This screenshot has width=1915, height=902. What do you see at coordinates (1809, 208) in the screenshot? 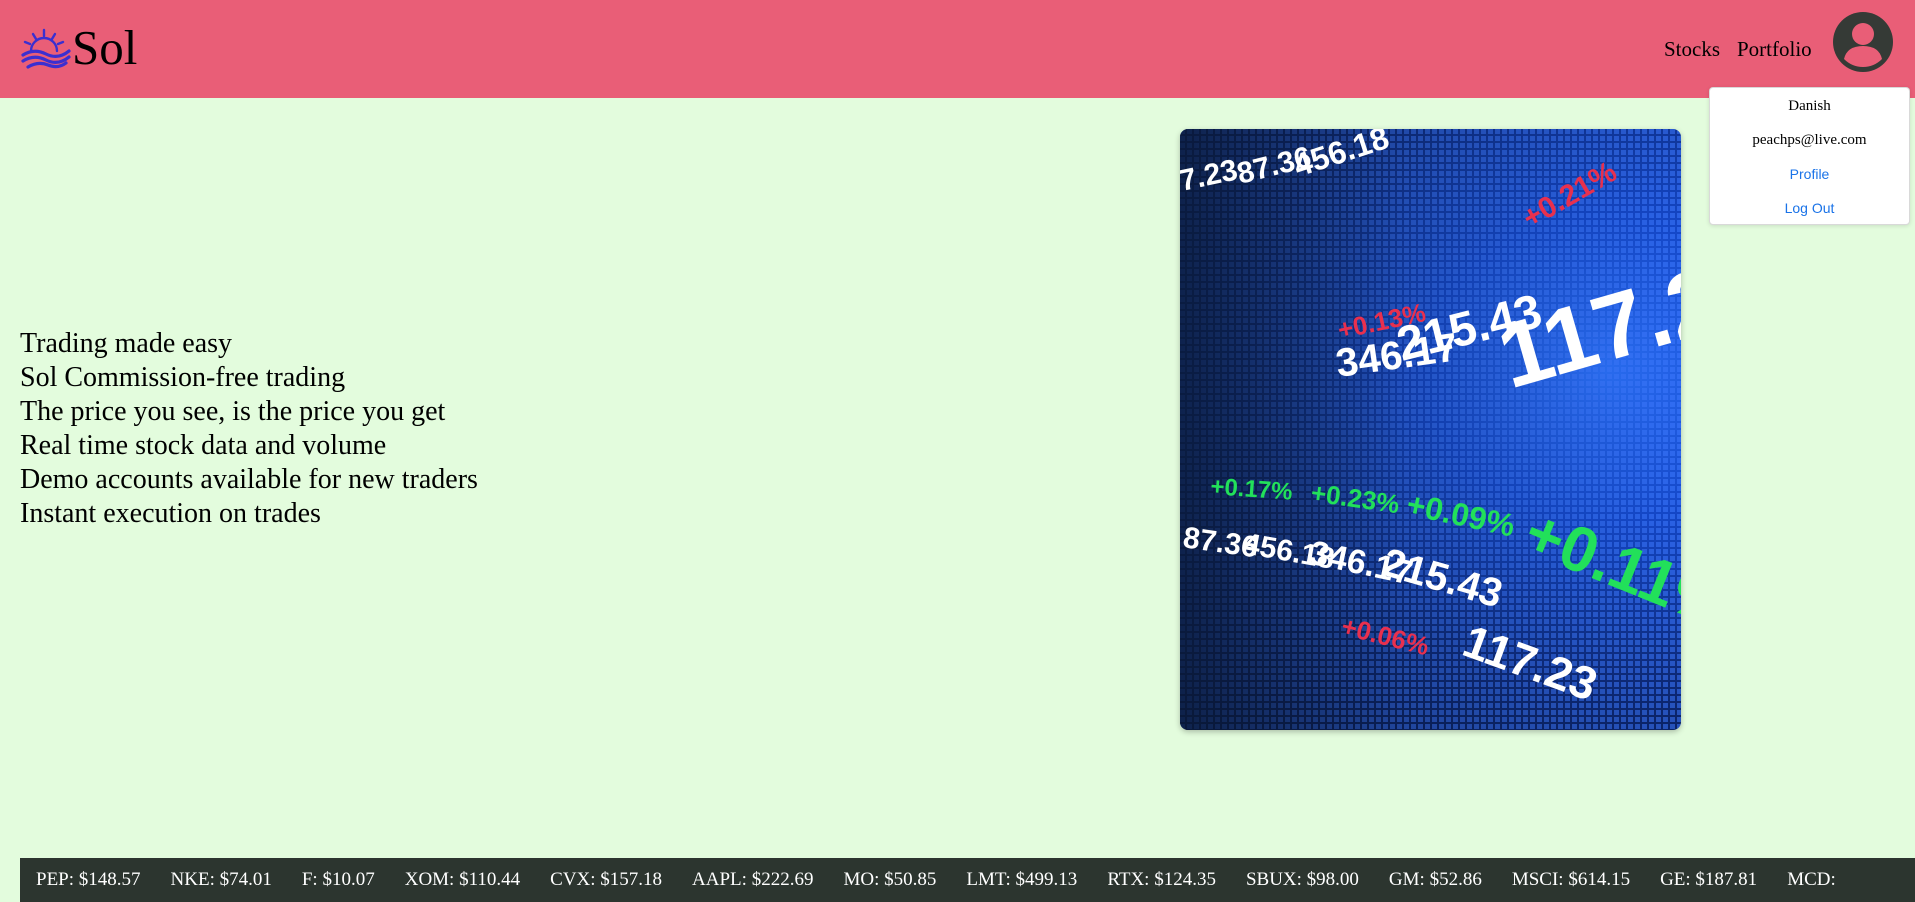
I see `logout-link: Log Out` at bounding box center [1809, 208].